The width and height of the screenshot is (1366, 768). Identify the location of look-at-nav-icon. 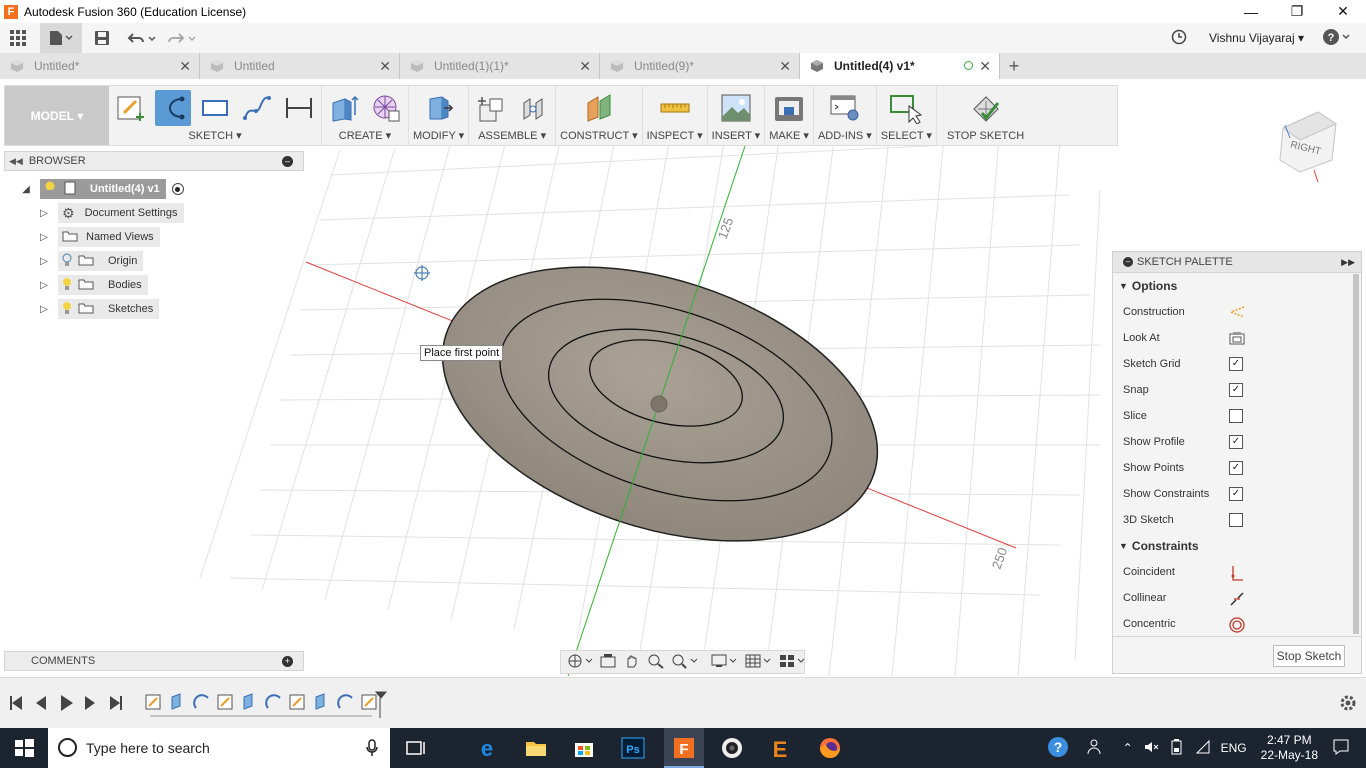
(608, 662).